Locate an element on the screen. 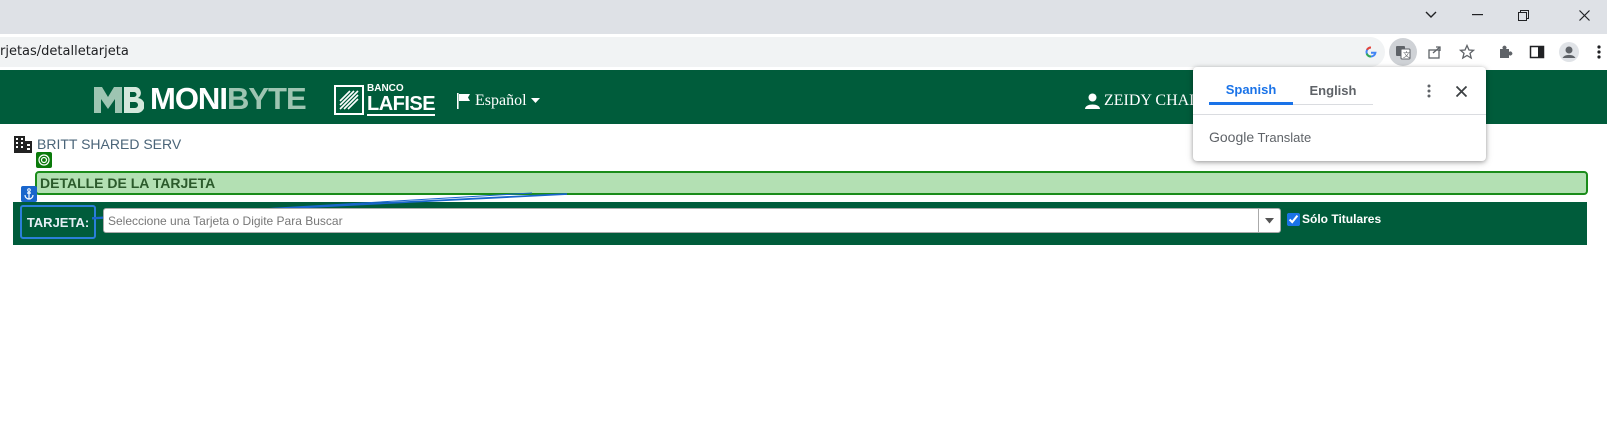 The image size is (1607, 426). google-translate-brand: Google Translate is located at coordinates (1260, 137).